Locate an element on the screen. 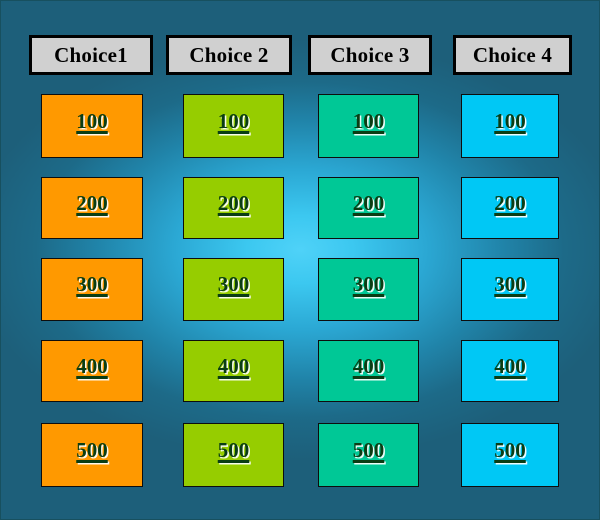  tile-choice2-500: 500 is located at coordinates (233, 455).